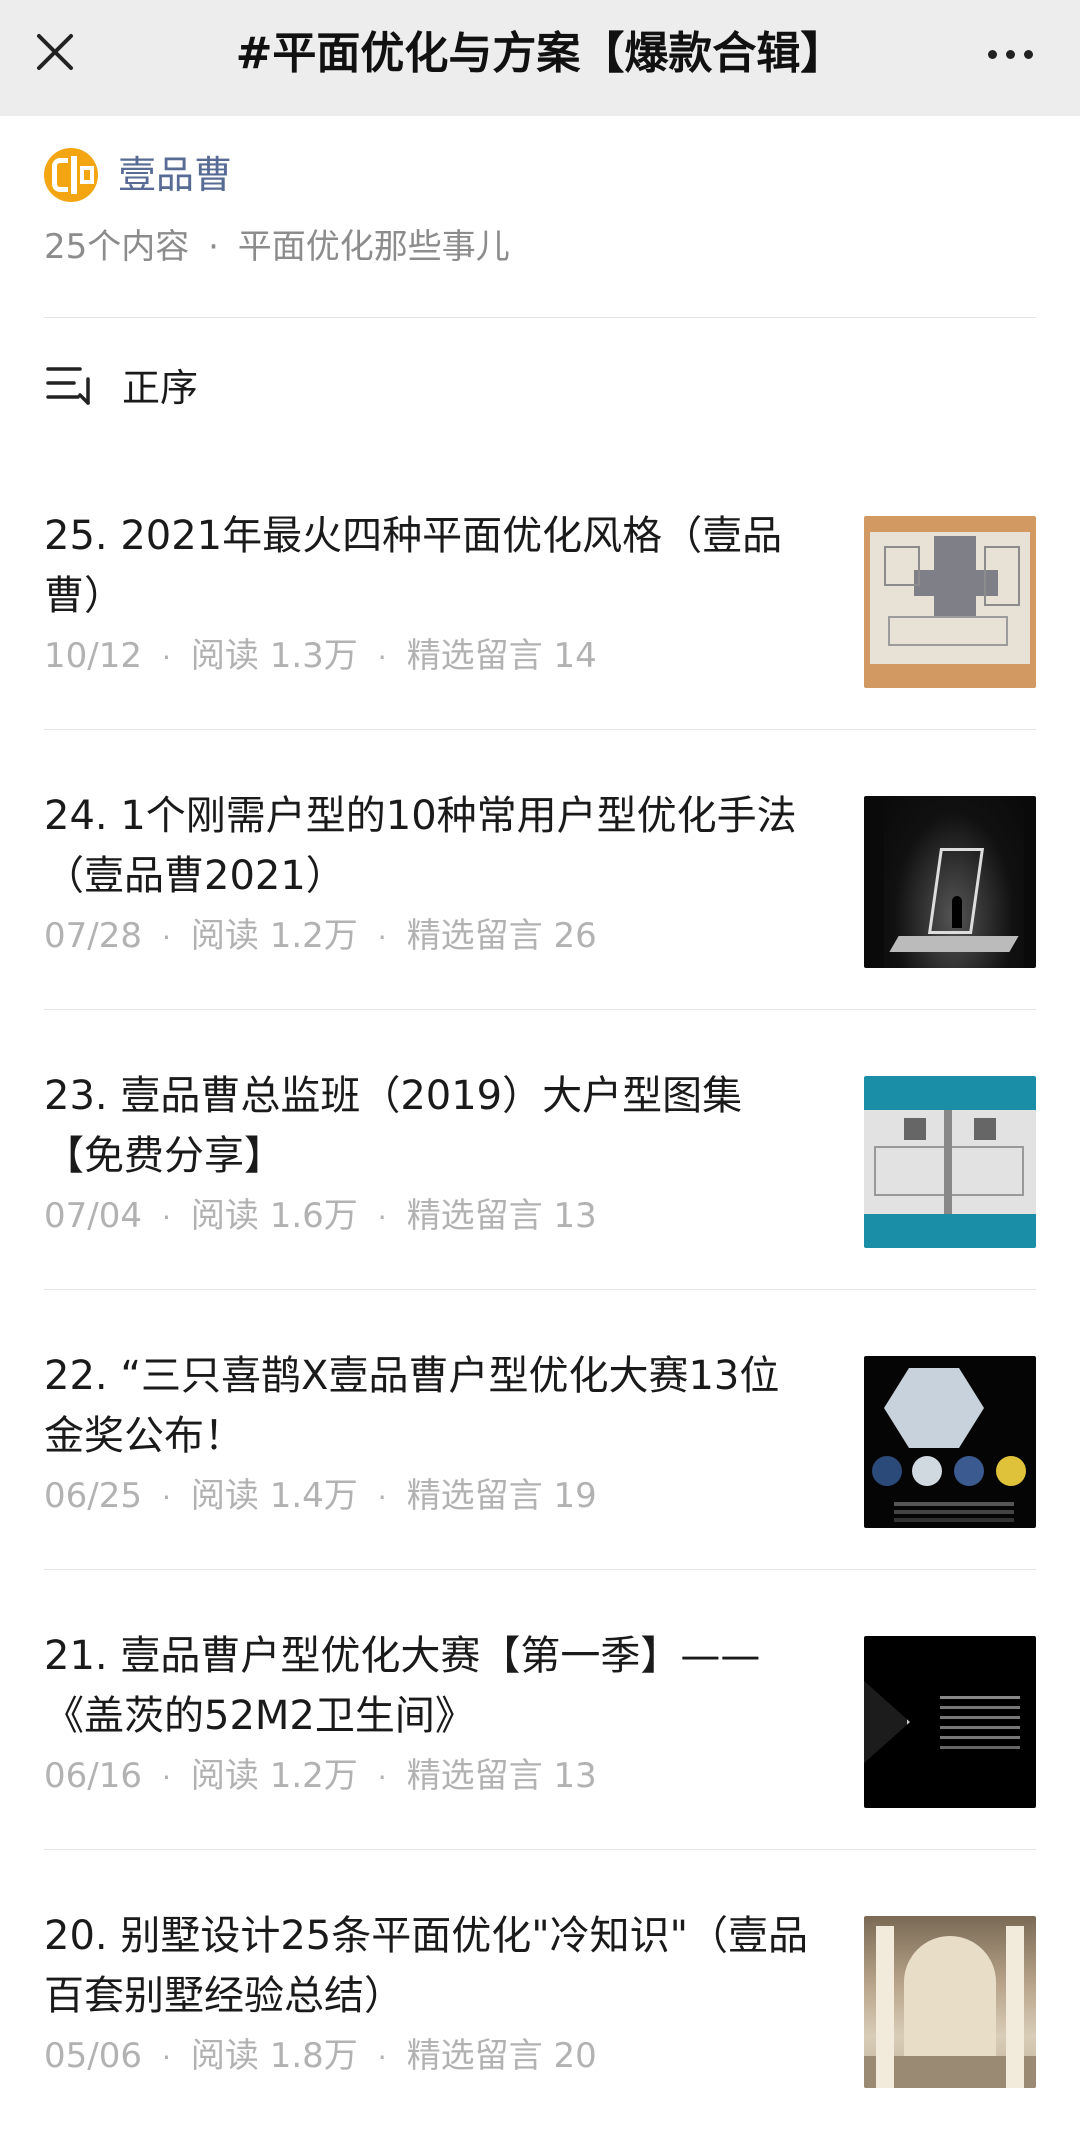  What do you see at coordinates (121, 384) in the screenshot?
I see `sort-toggle: 正序` at bounding box center [121, 384].